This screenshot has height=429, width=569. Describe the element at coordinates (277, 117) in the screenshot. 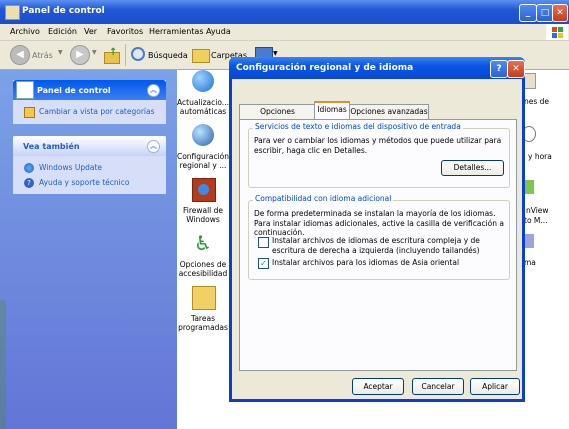

I see `tab-regional-options: Opciones regionales` at that location.